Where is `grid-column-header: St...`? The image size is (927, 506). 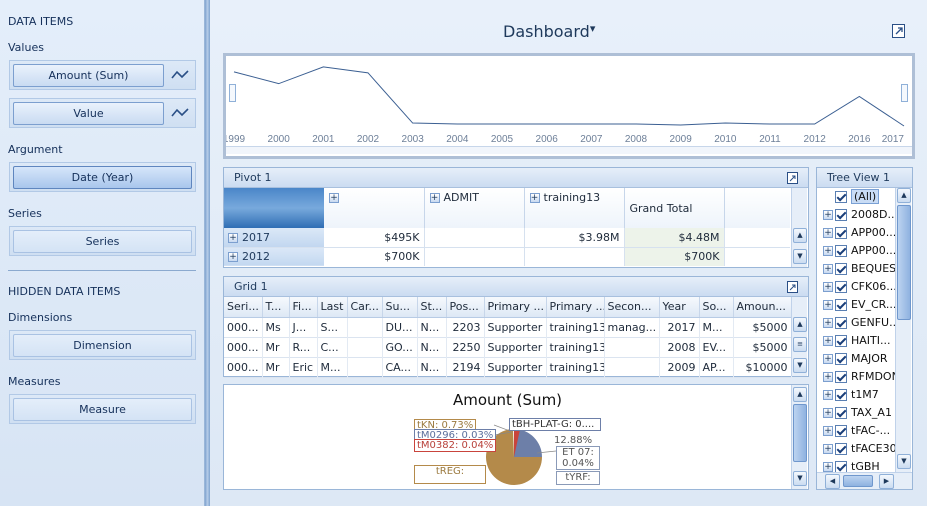 grid-column-header: St... is located at coordinates (432, 307).